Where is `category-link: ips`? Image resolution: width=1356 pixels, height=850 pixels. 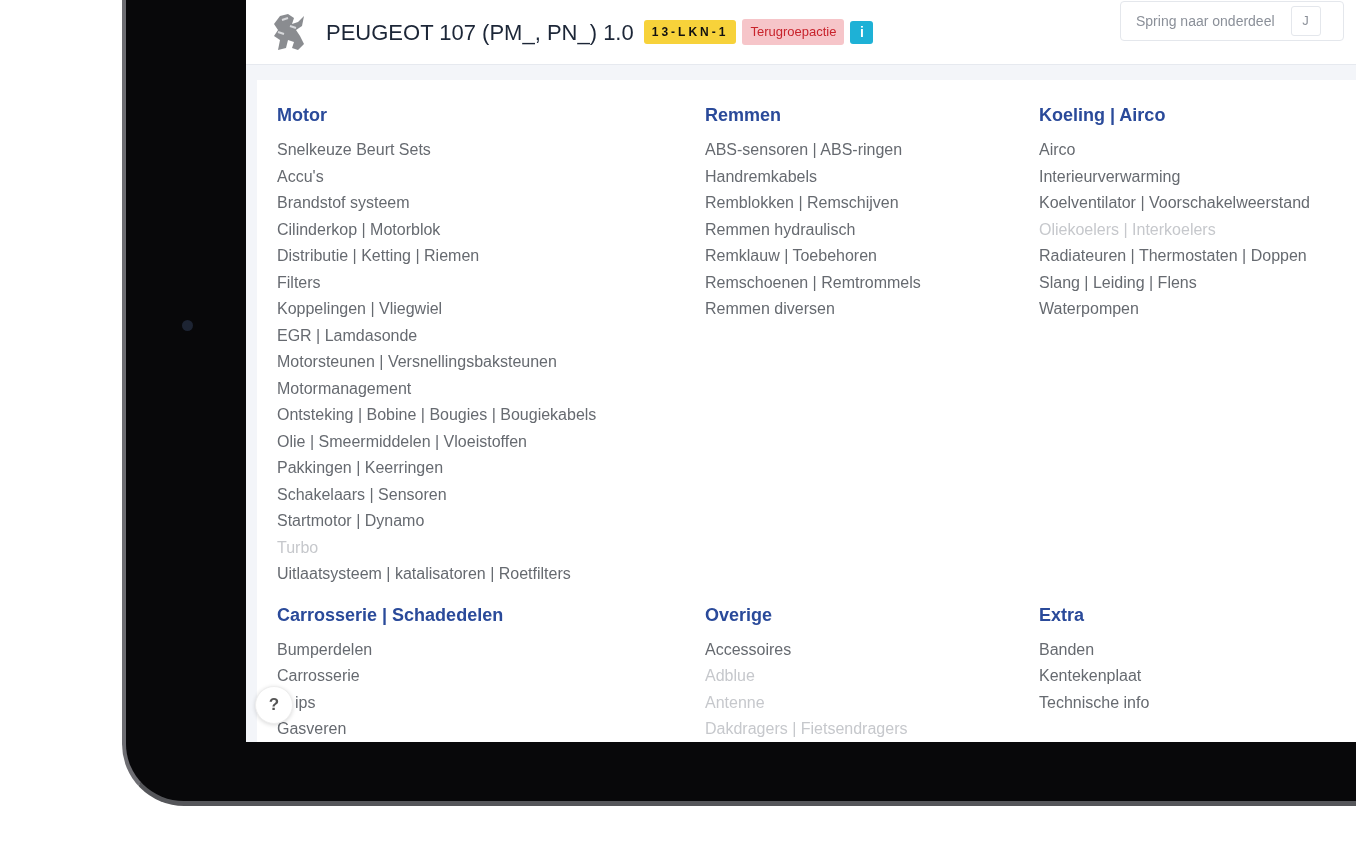 category-link: ips is located at coordinates (305, 702).